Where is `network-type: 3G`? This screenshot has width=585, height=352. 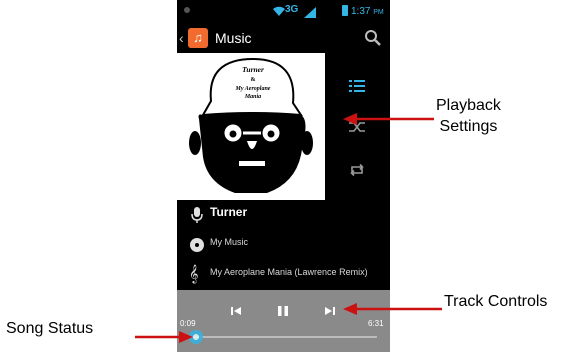
network-type: 3G is located at coordinates (292, 9).